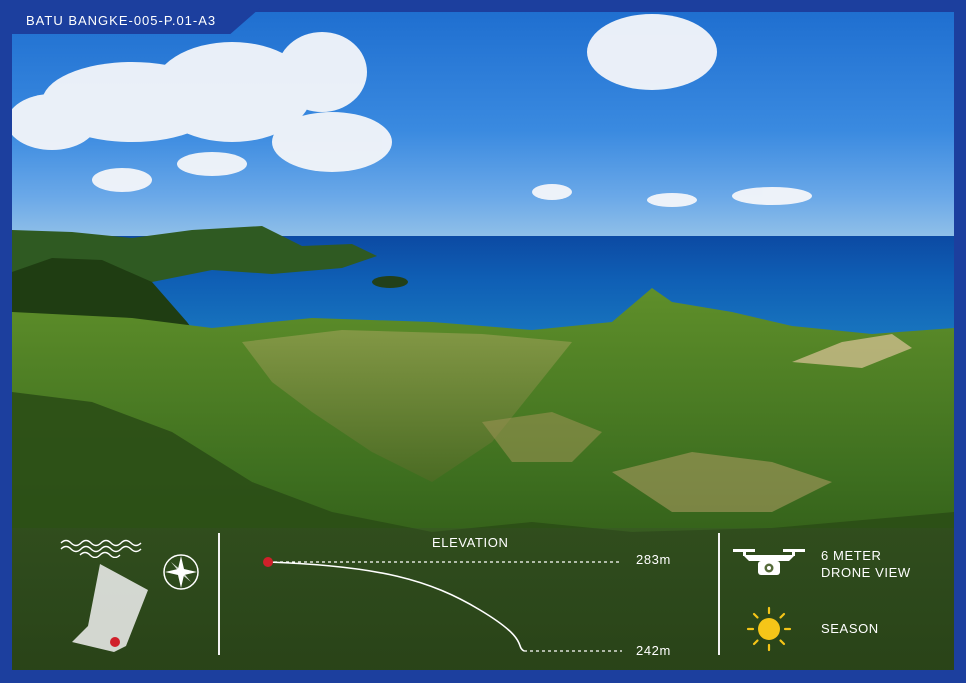  I want to click on elevation-curve, so click(396, 606).